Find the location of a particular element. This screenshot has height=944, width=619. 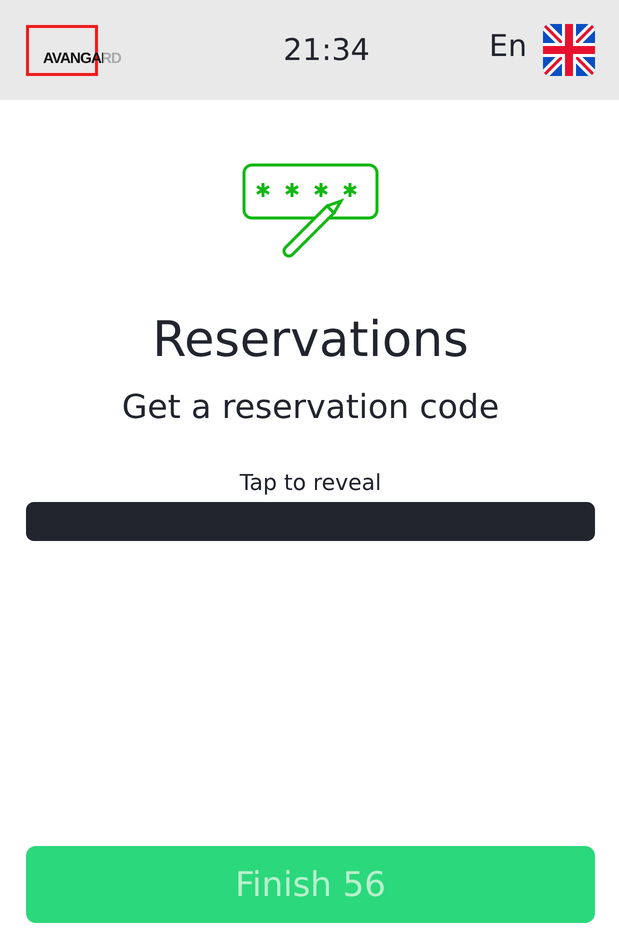

reveal-hint: Tap to reveal is located at coordinates (311, 484).